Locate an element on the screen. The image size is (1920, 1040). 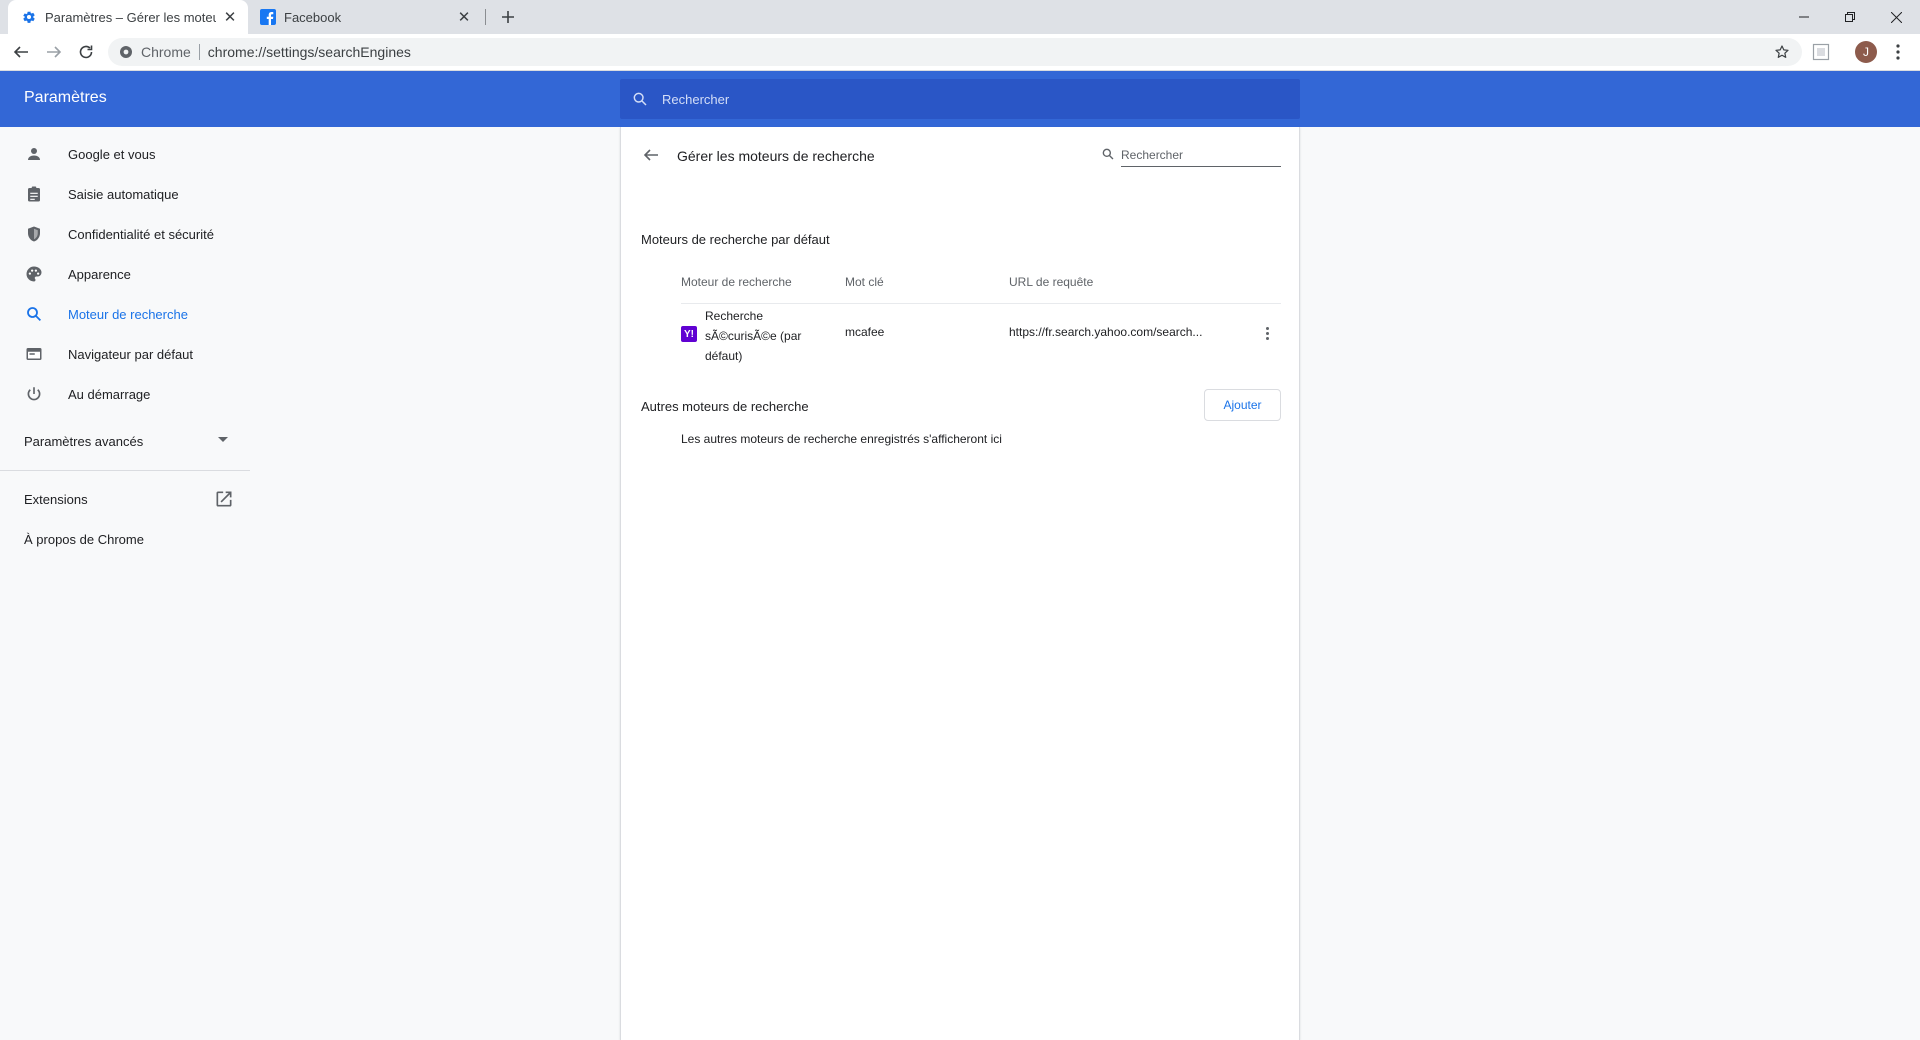
shield-icon is located at coordinates (34, 234).